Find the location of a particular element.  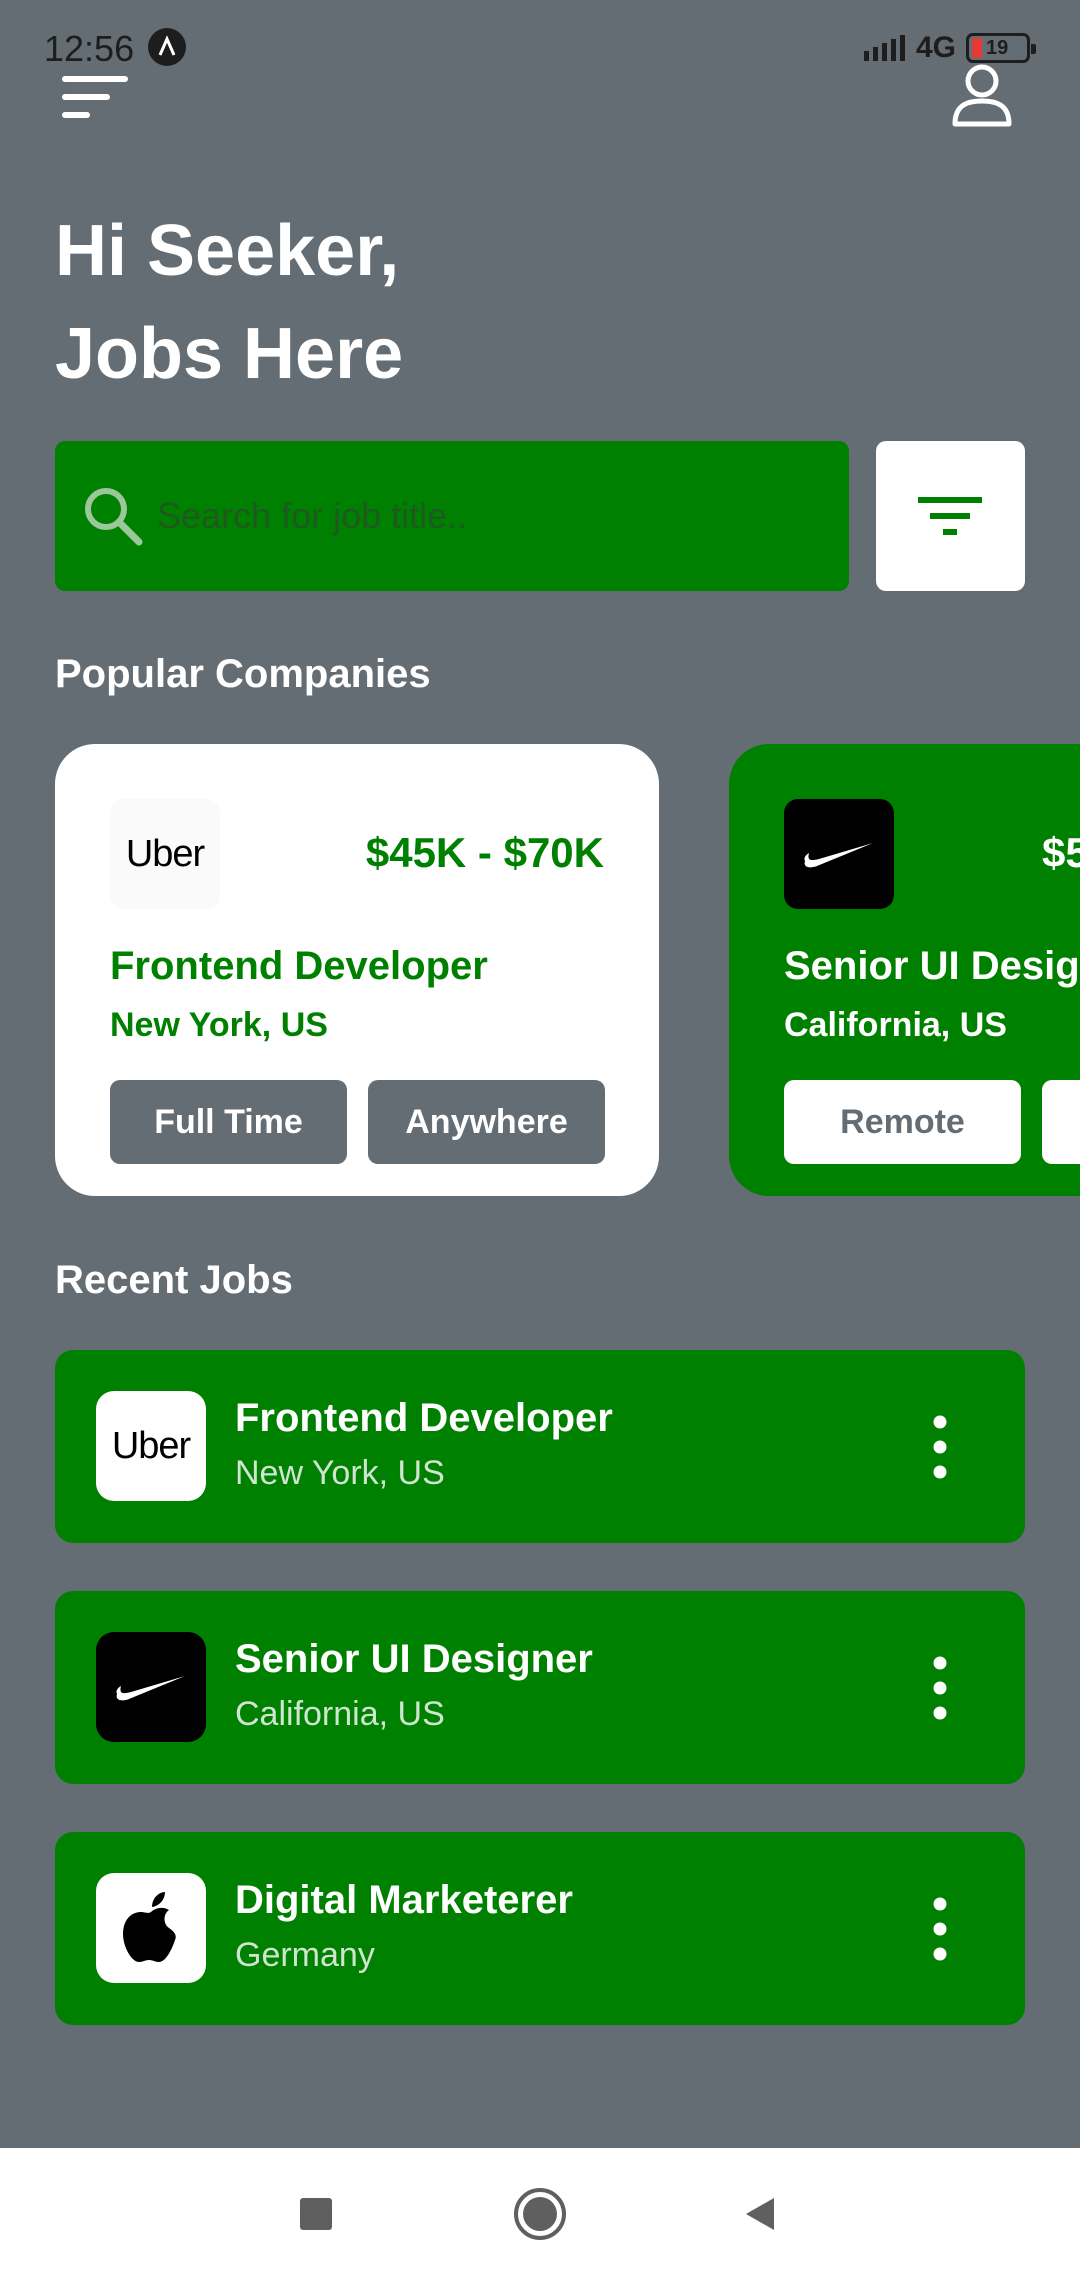

recents-button is located at coordinates (316, 2214).